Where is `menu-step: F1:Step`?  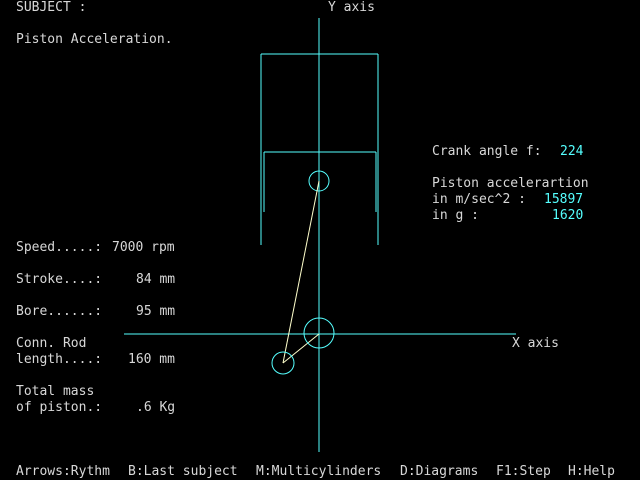 menu-step: F1:Step is located at coordinates (523, 472).